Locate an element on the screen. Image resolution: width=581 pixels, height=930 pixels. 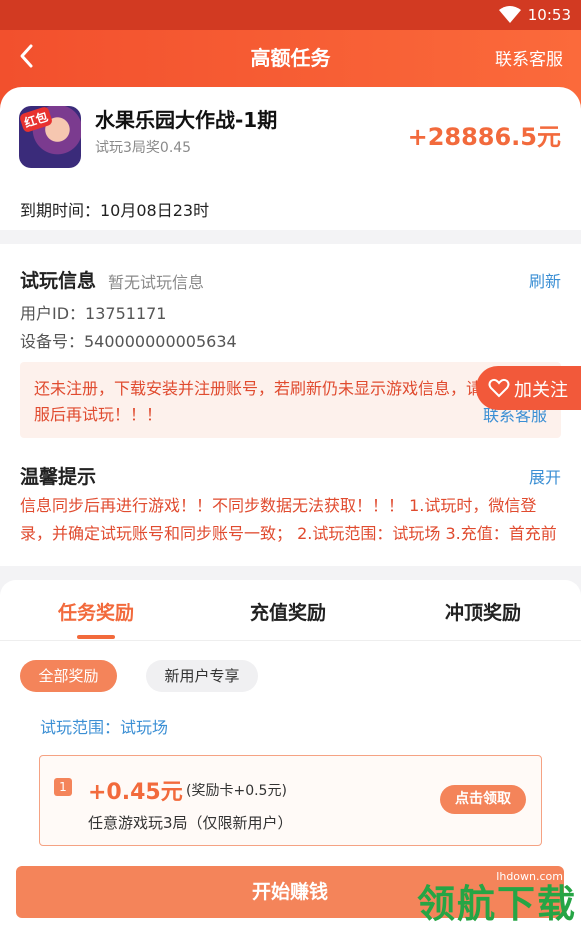
heart-icon is located at coordinates (499, 388).